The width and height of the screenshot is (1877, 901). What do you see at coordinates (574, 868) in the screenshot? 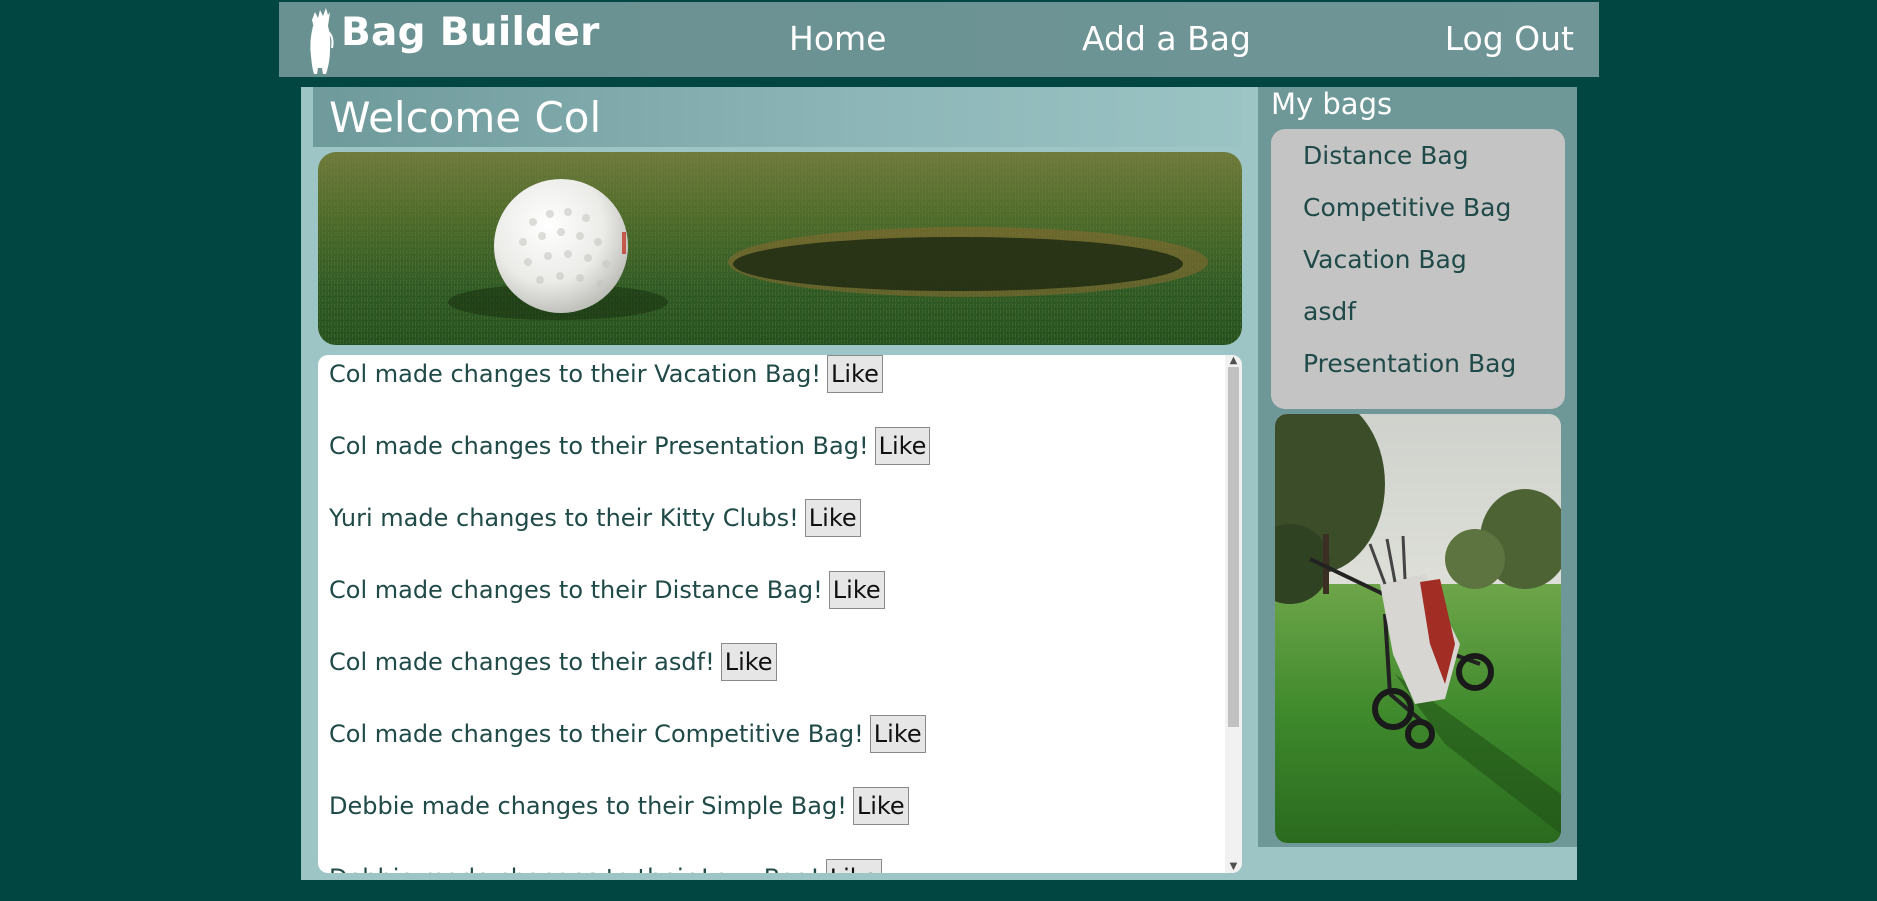
I see `feed-item-text: Debbie made changes to their Lazy Bag!` at bounding box center [574, 868].